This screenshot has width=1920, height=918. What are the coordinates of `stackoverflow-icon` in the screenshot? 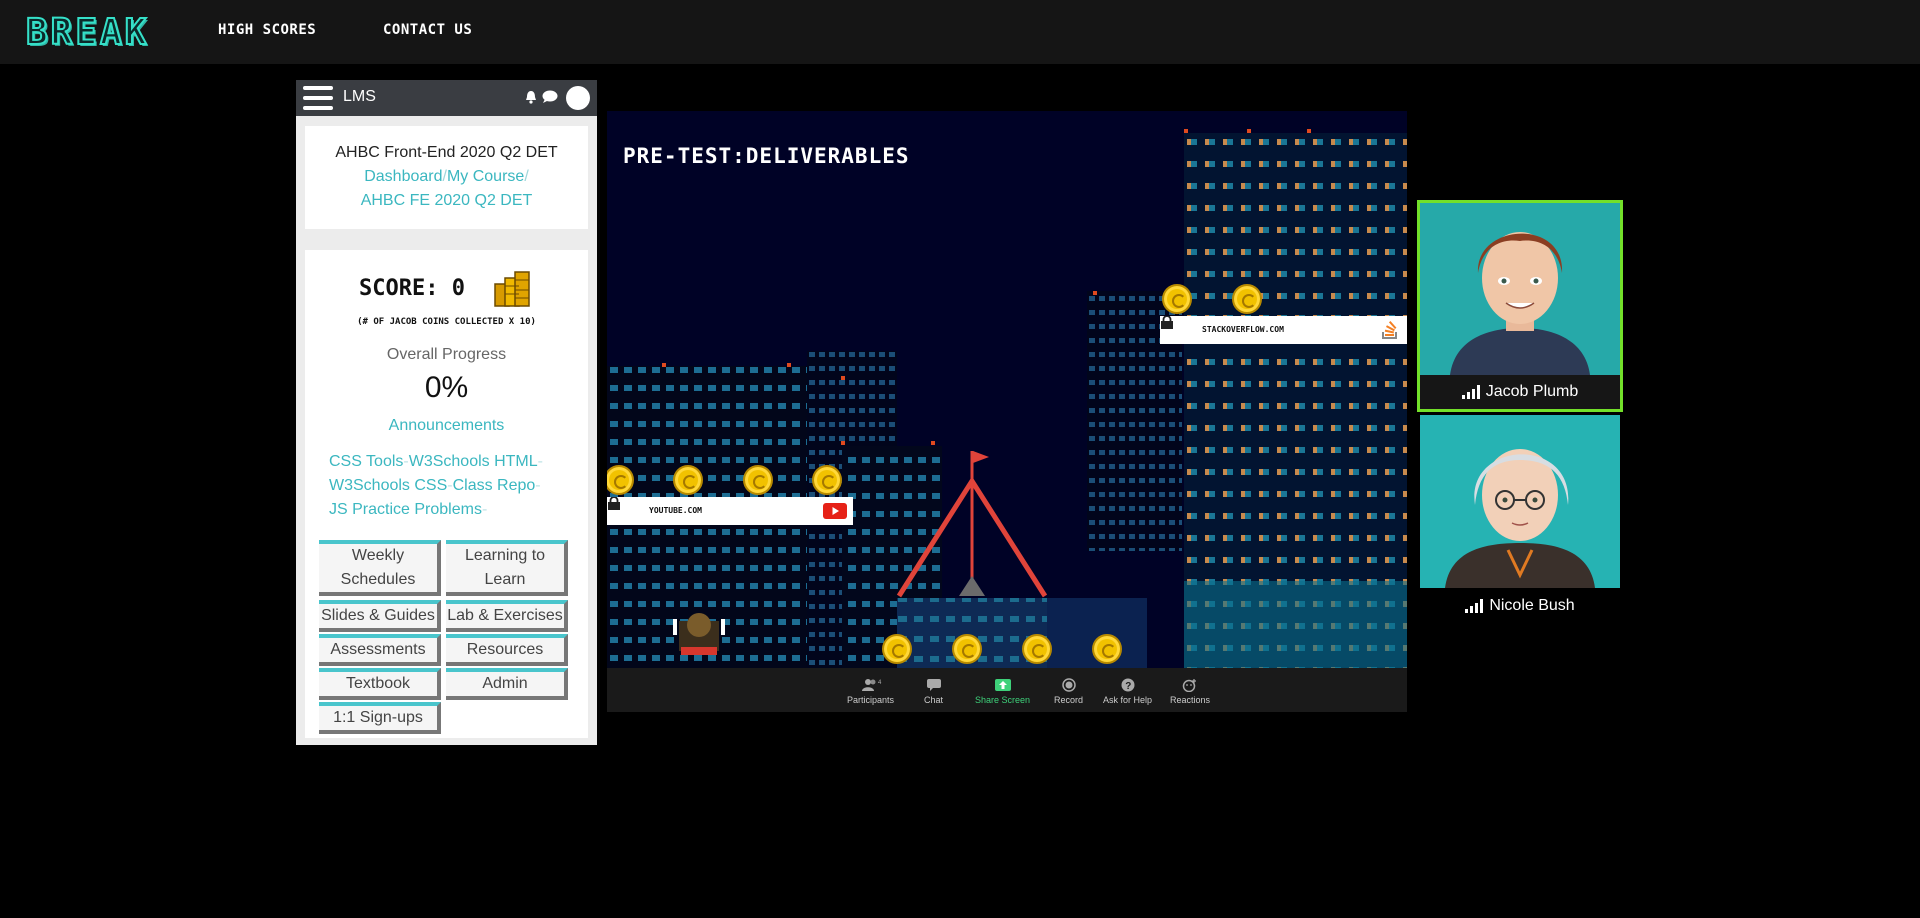 It's located at (1389, 330).